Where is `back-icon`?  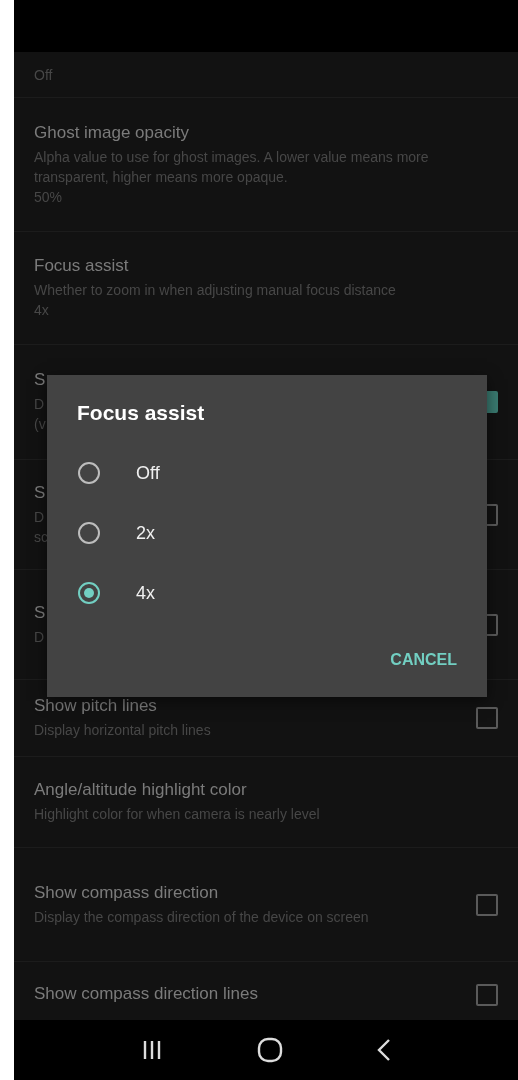
back-icon is located at coordinates (383, 1050).